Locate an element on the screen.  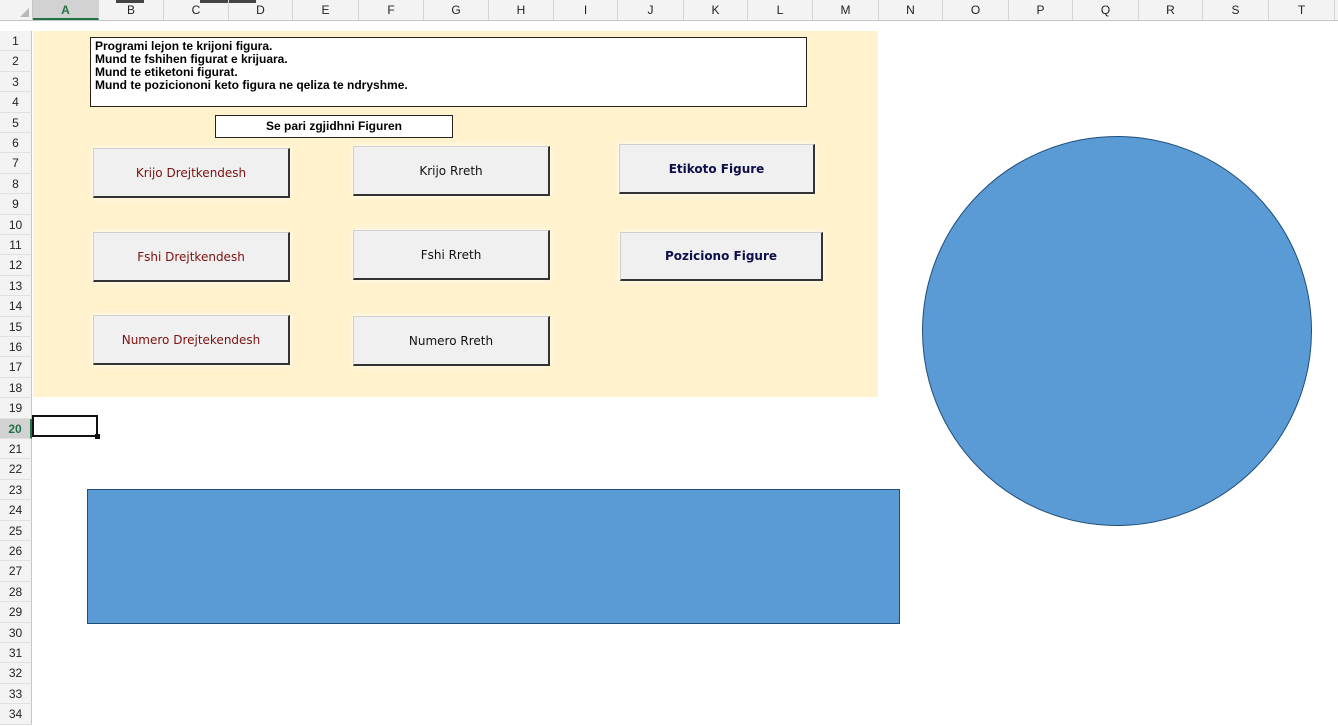
row-header-8: 8 is located at coordinates (16, 184).